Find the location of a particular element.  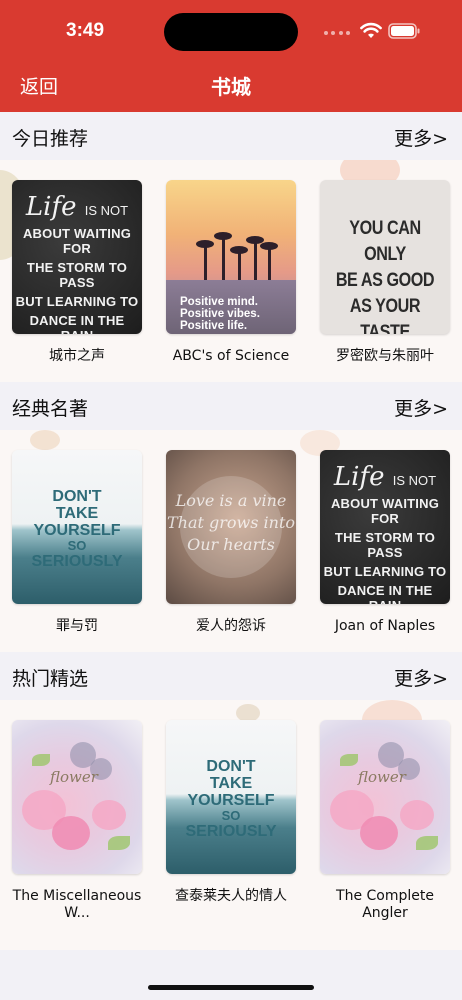

book-title: 爱人的怨诉 is located at coordinates (231, 626).